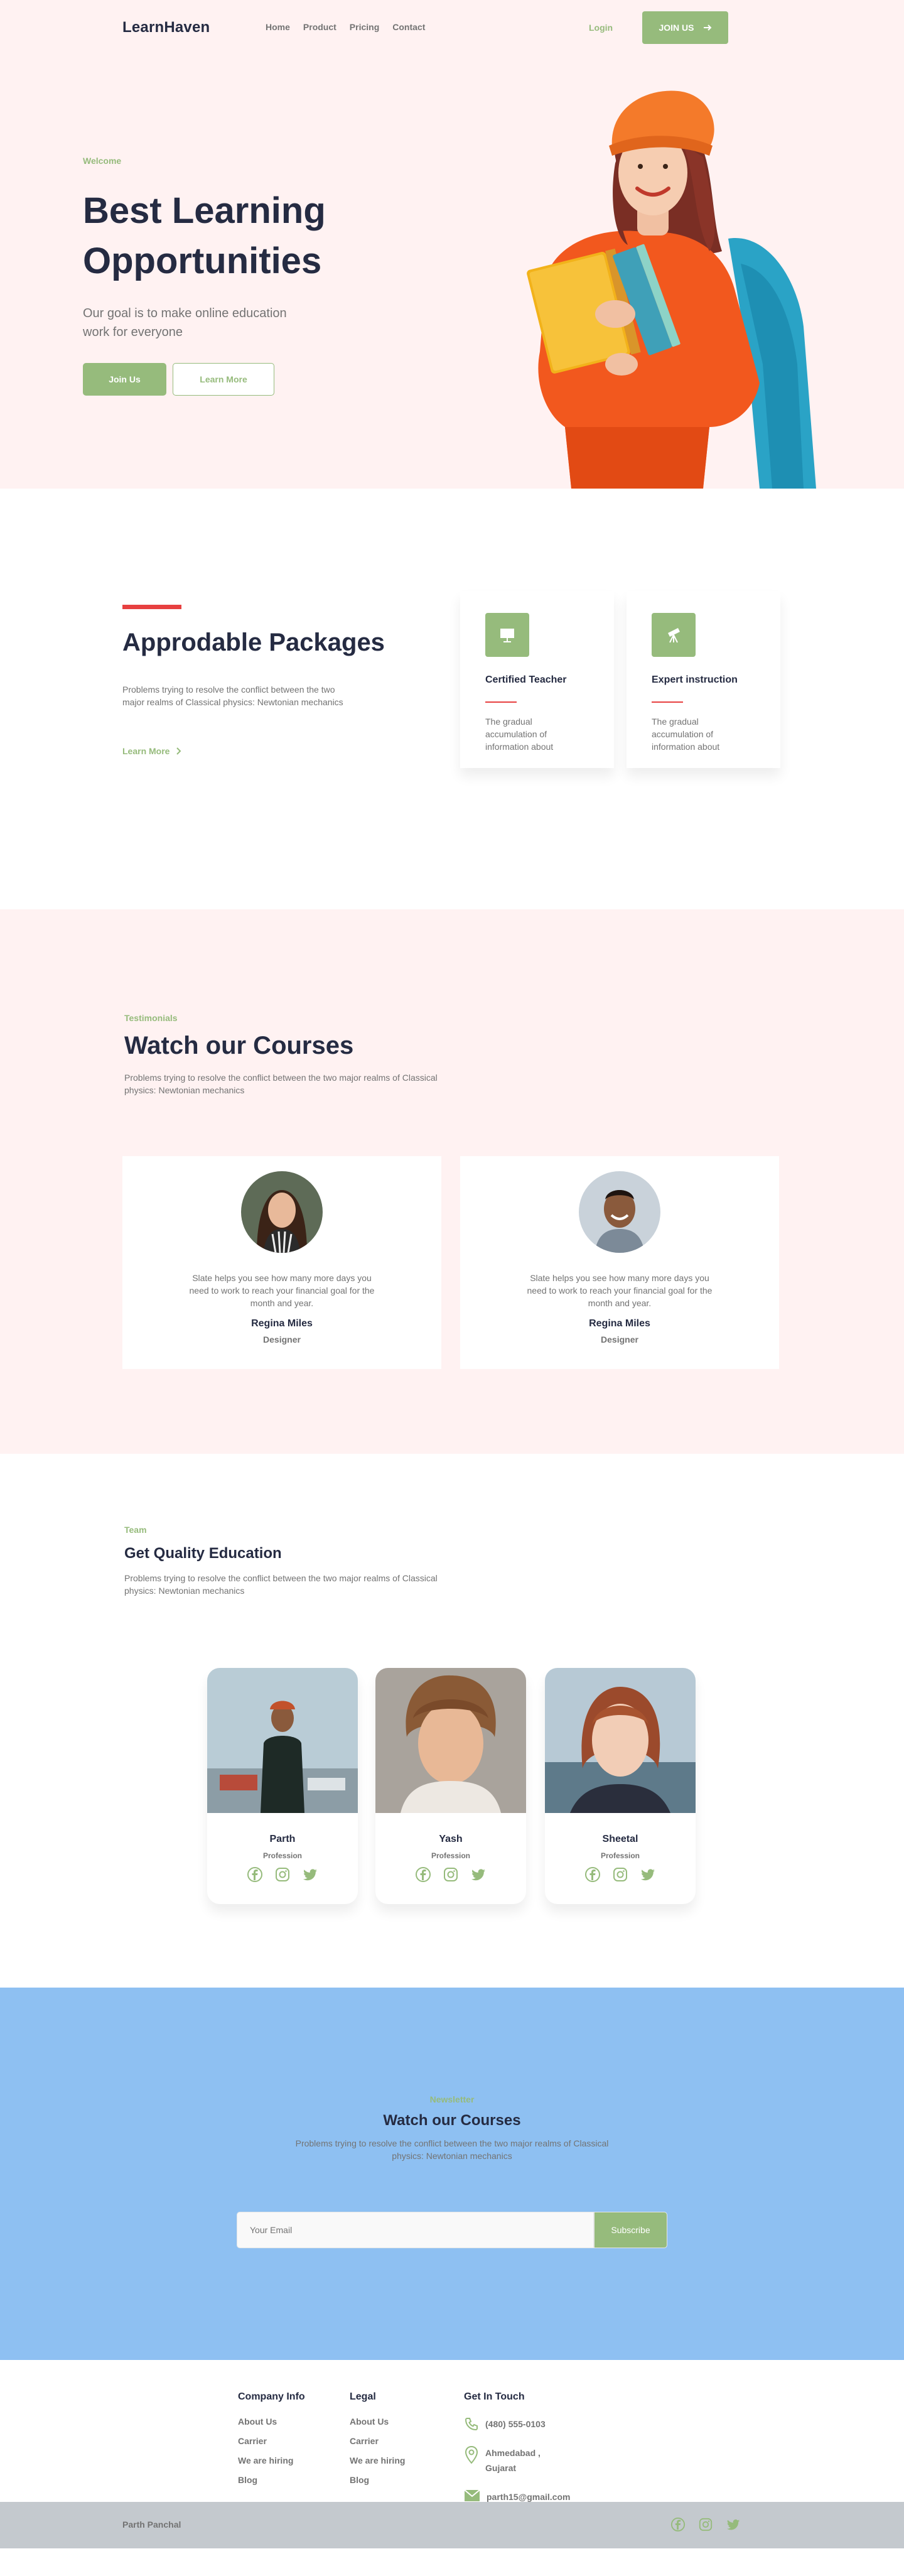 The height and width of the screenshot is (2576, 904). Describe the element at coordinates (319, 27) in the screenshot. I see `nav-link-product: Product` at that location.